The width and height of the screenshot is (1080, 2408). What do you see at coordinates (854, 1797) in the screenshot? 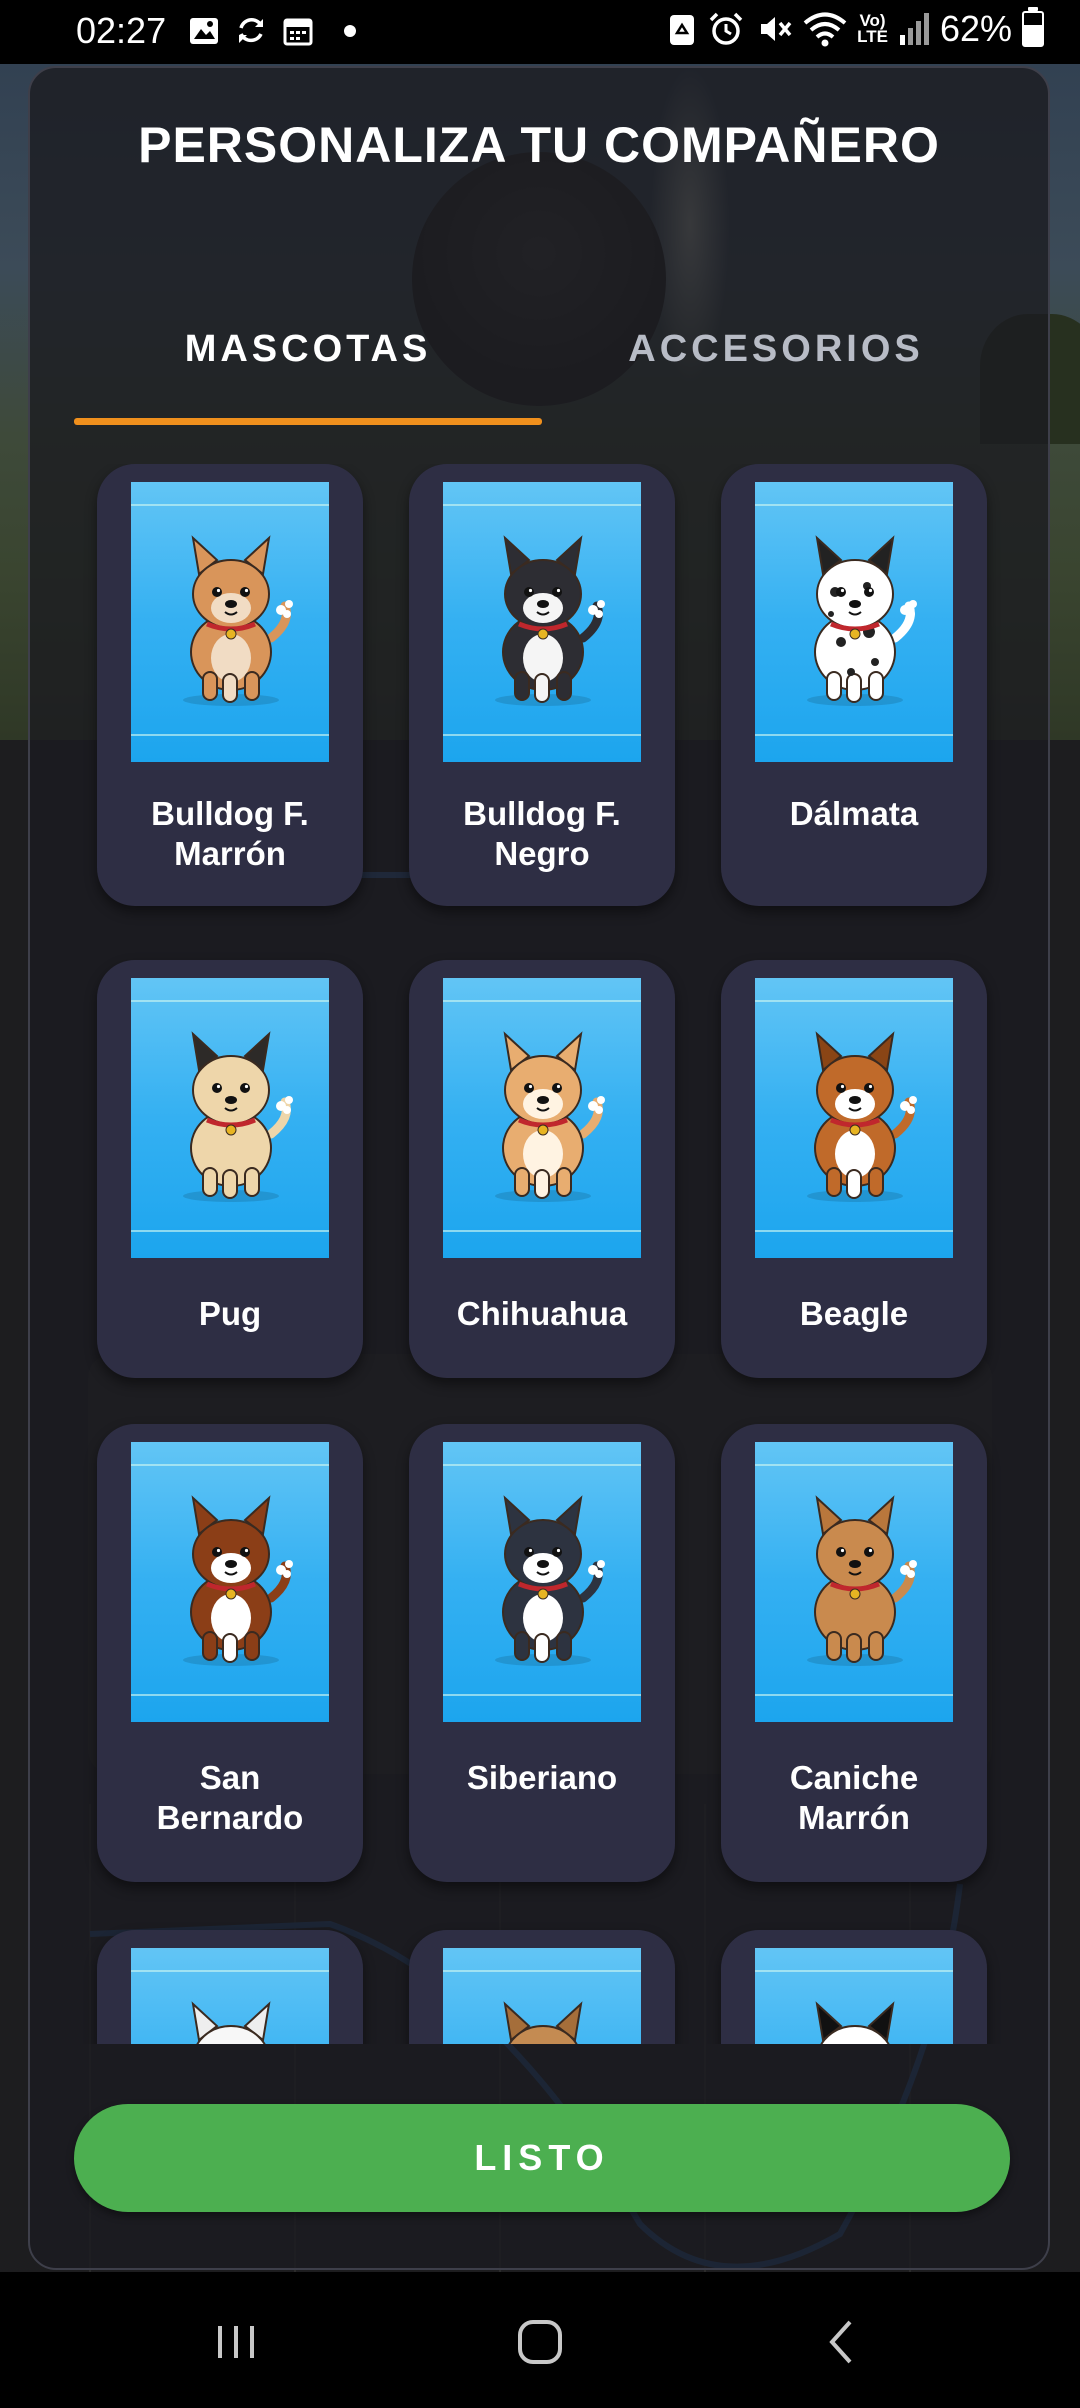
I see `pet-name: Caniche Marrón` at bounding box center [854, 1797].